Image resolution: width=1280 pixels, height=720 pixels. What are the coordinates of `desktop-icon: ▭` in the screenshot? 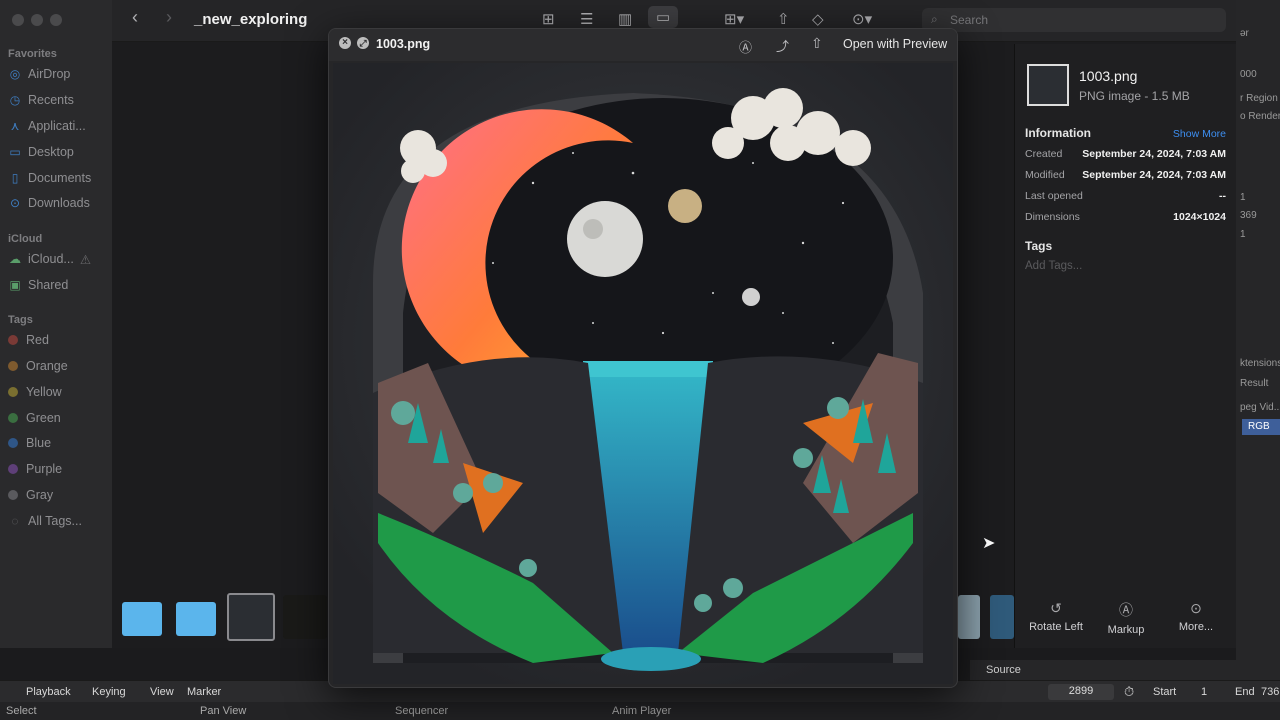 It's located at (15, 152).